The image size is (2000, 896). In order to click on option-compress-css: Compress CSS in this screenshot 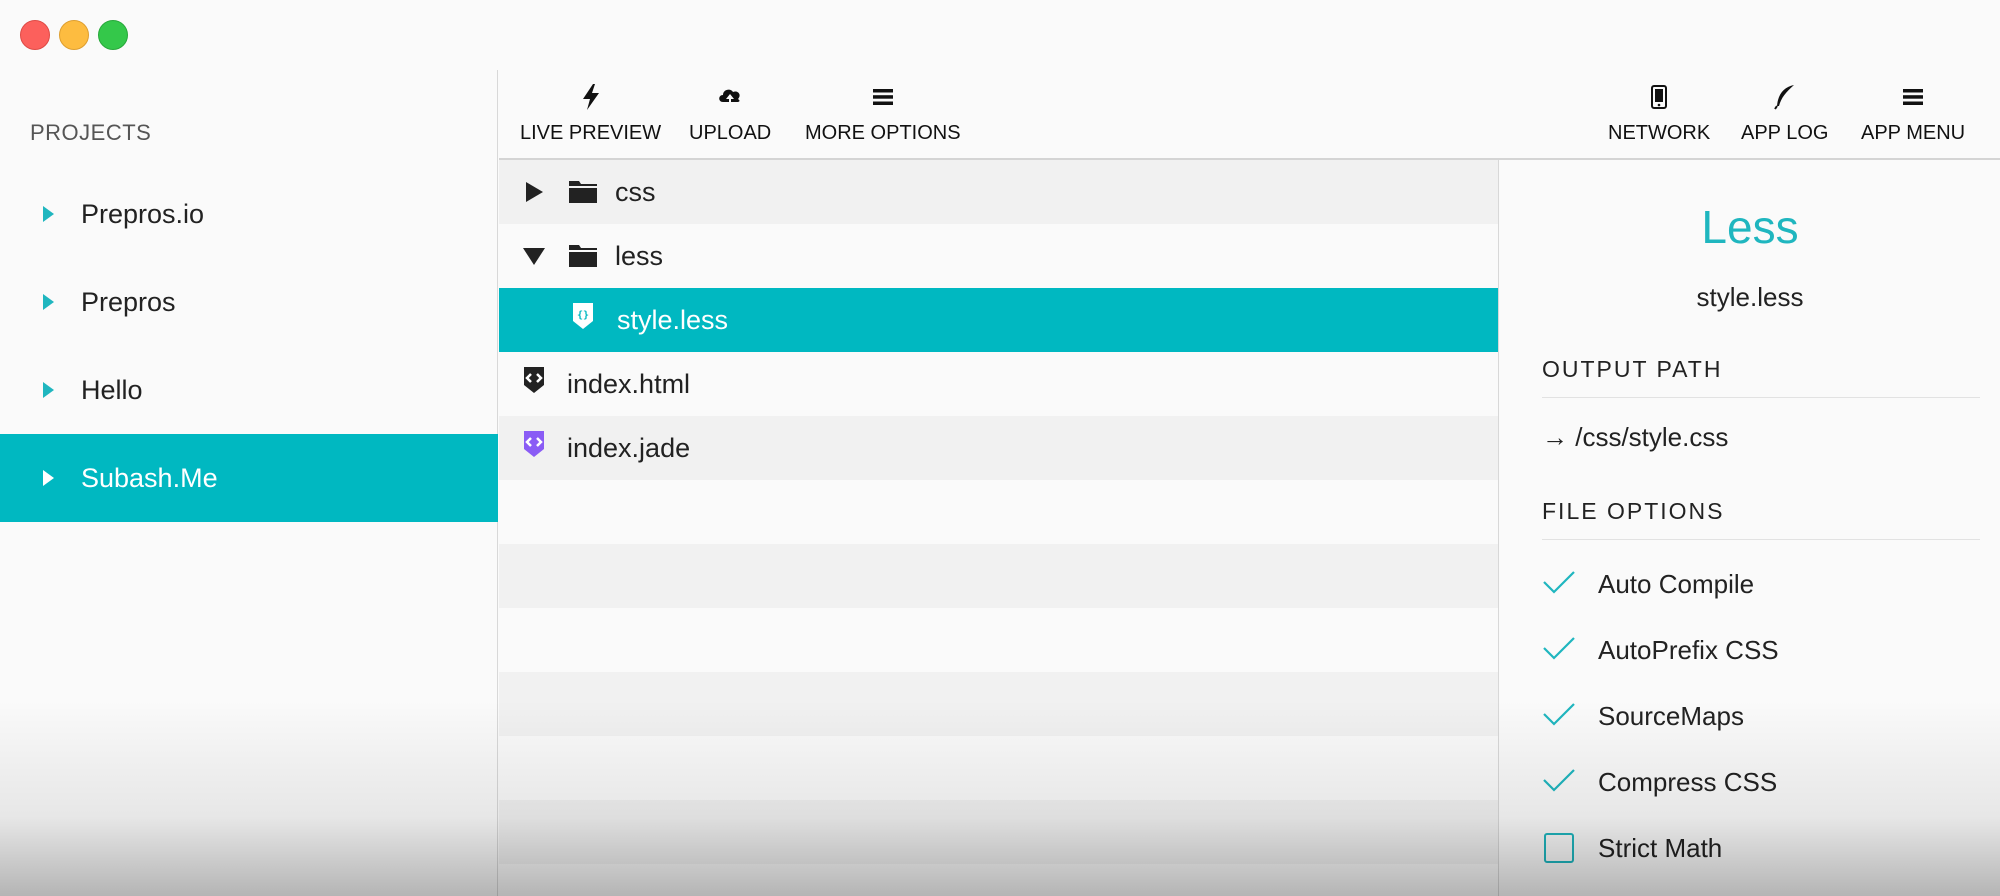, I will do `click(1659, 782)`.